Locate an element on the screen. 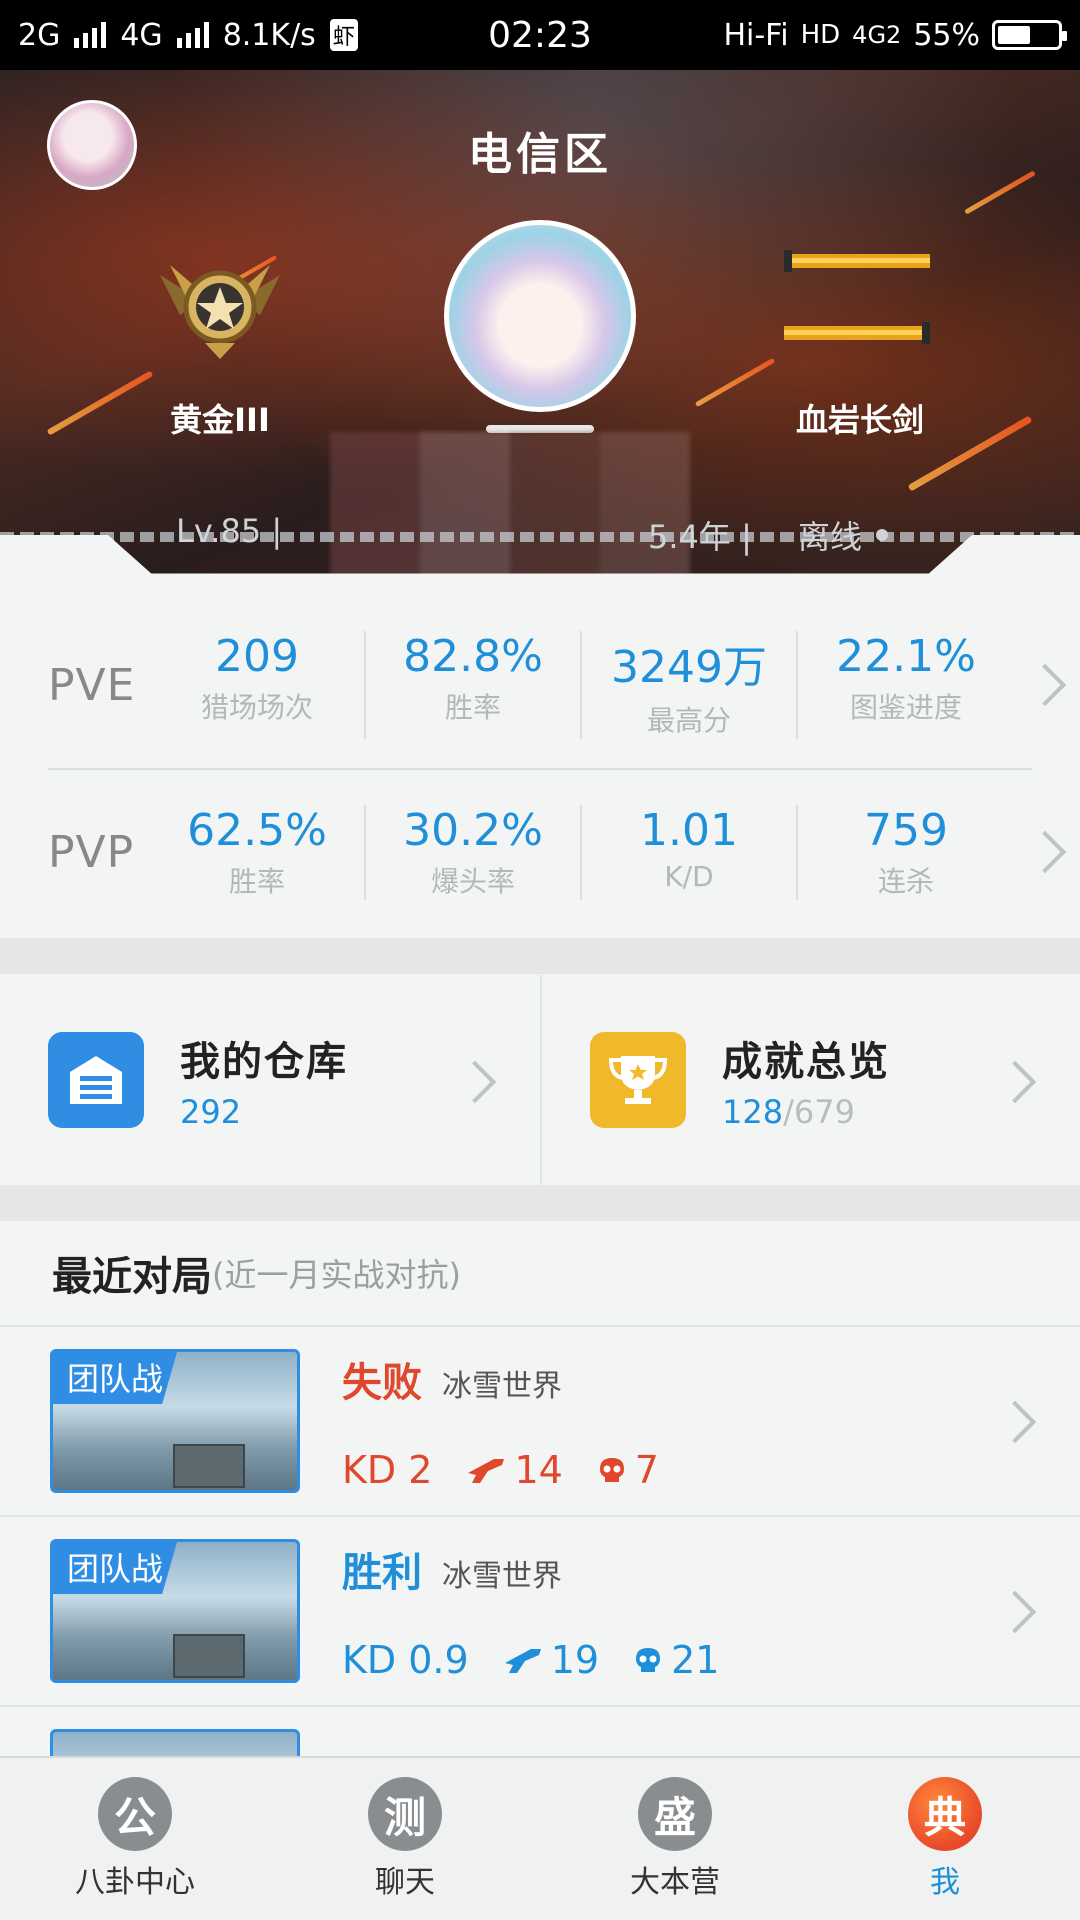  match-item: 团队战 胜利 冰雪世界 KD 0.9 19 21 is located at coordinates (540, 1612).